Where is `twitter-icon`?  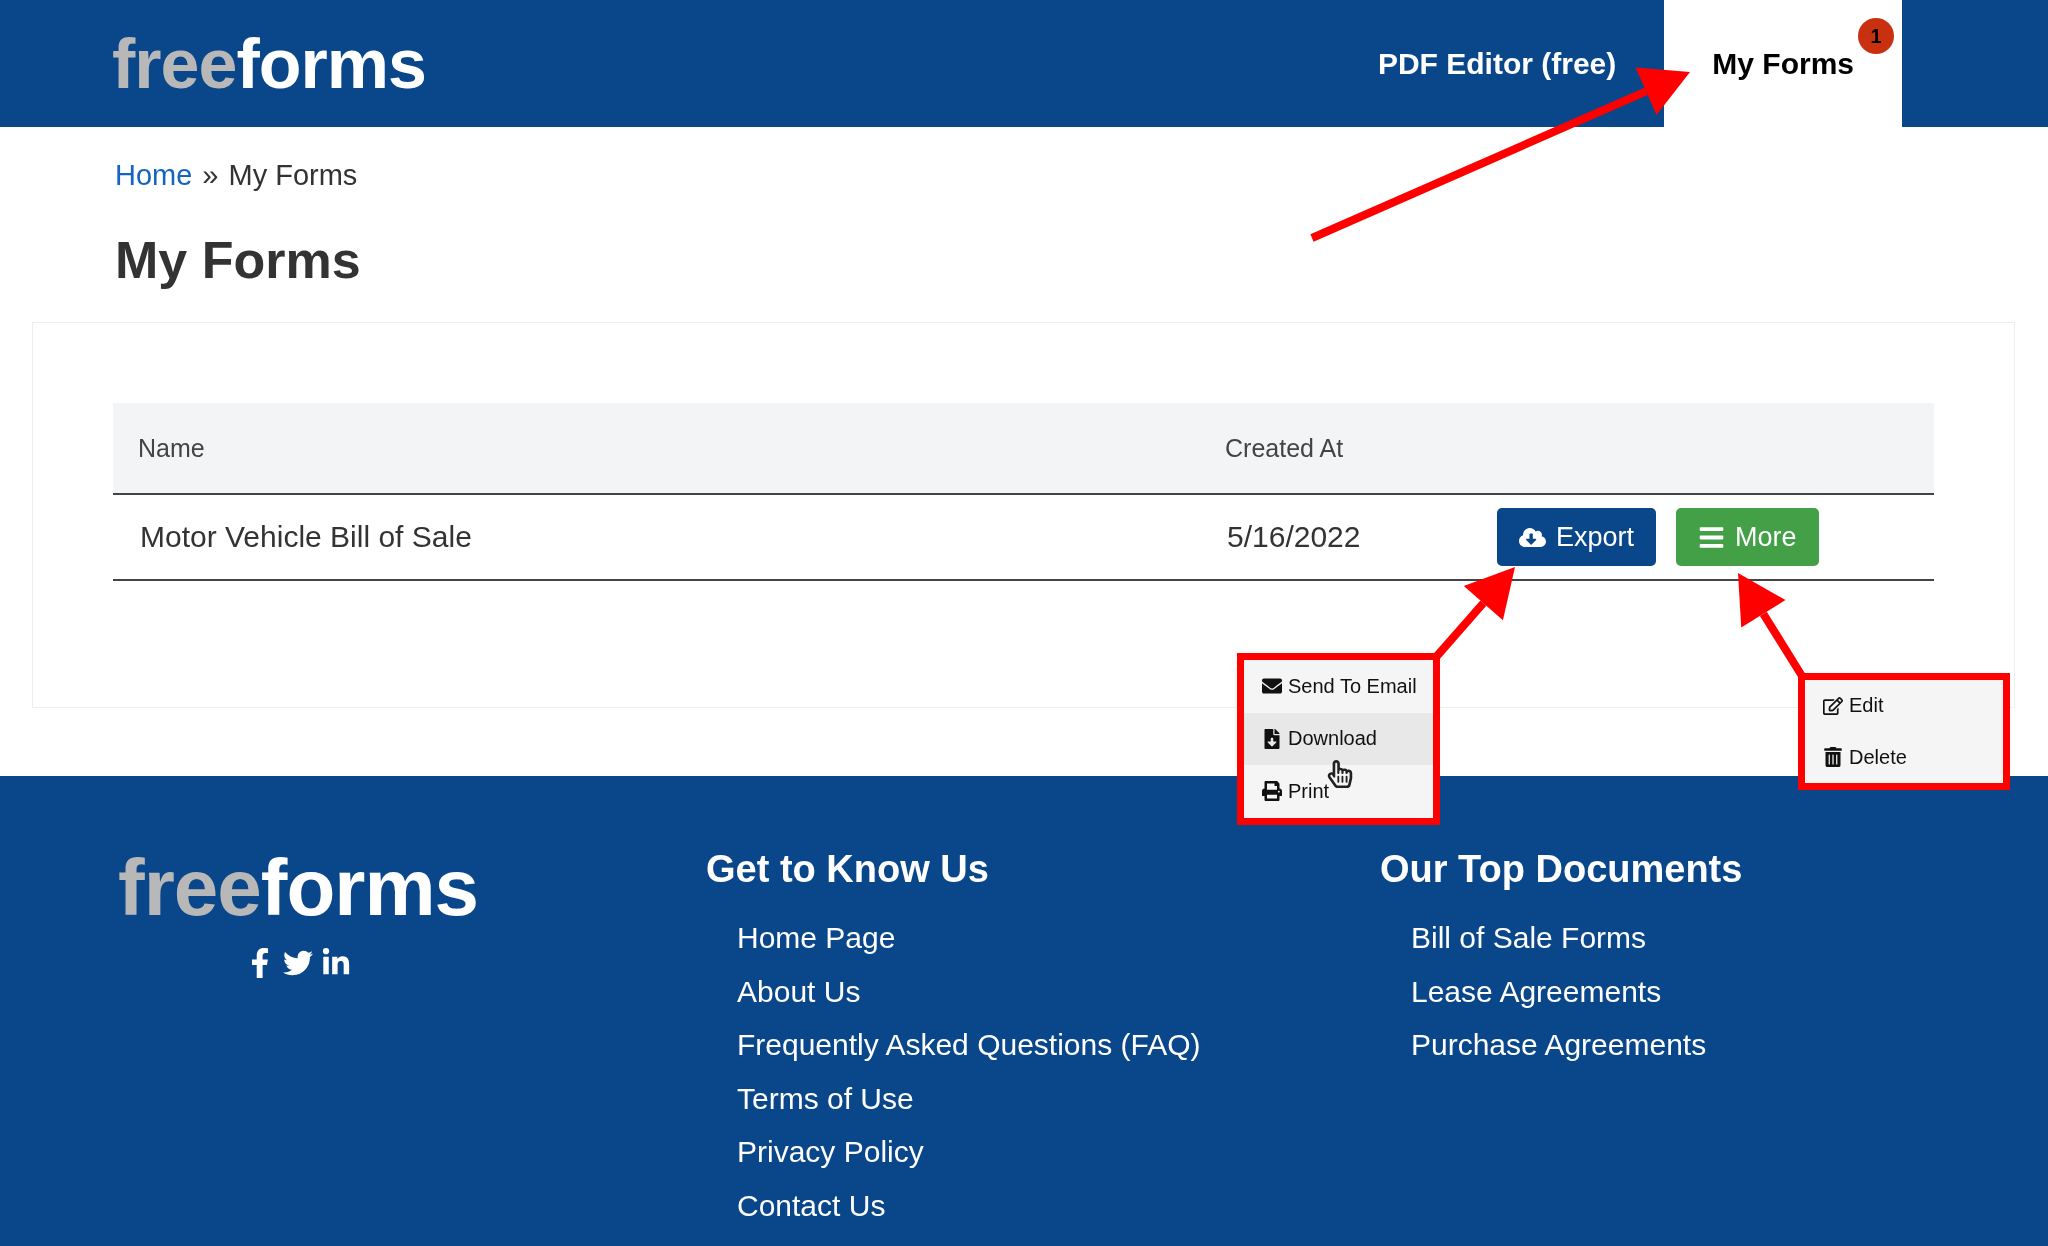
twitter-icon is located at coordinates (298, 963).